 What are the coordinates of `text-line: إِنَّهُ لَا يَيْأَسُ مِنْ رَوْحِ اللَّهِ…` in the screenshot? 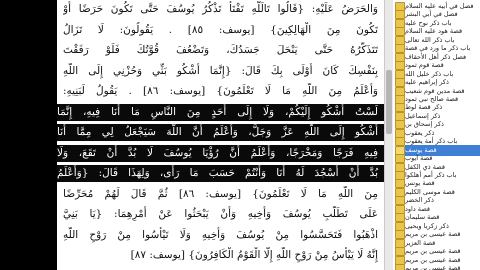 It's located at (220, 255).